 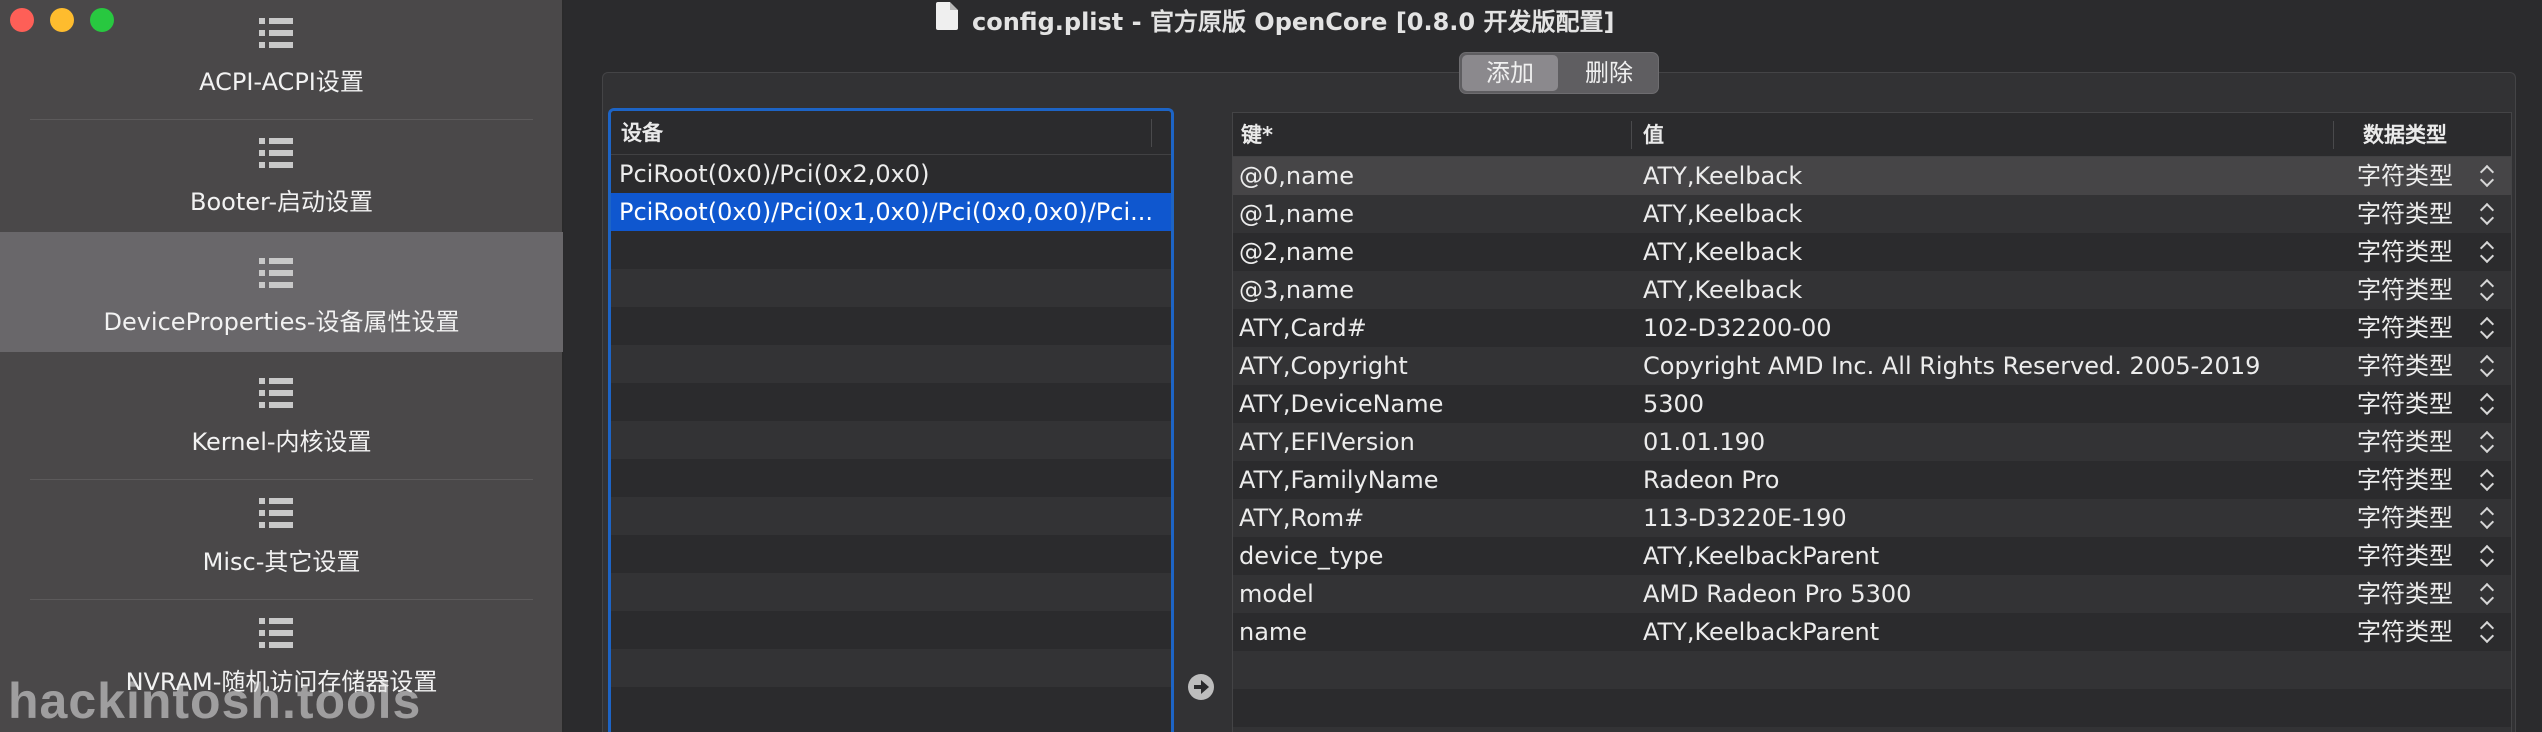 What do you see at coordinates (281, 420) in the screenshot?
I see `sidebar-item-kernel: Kernel-内核设置` at bounding box center [281, 420].